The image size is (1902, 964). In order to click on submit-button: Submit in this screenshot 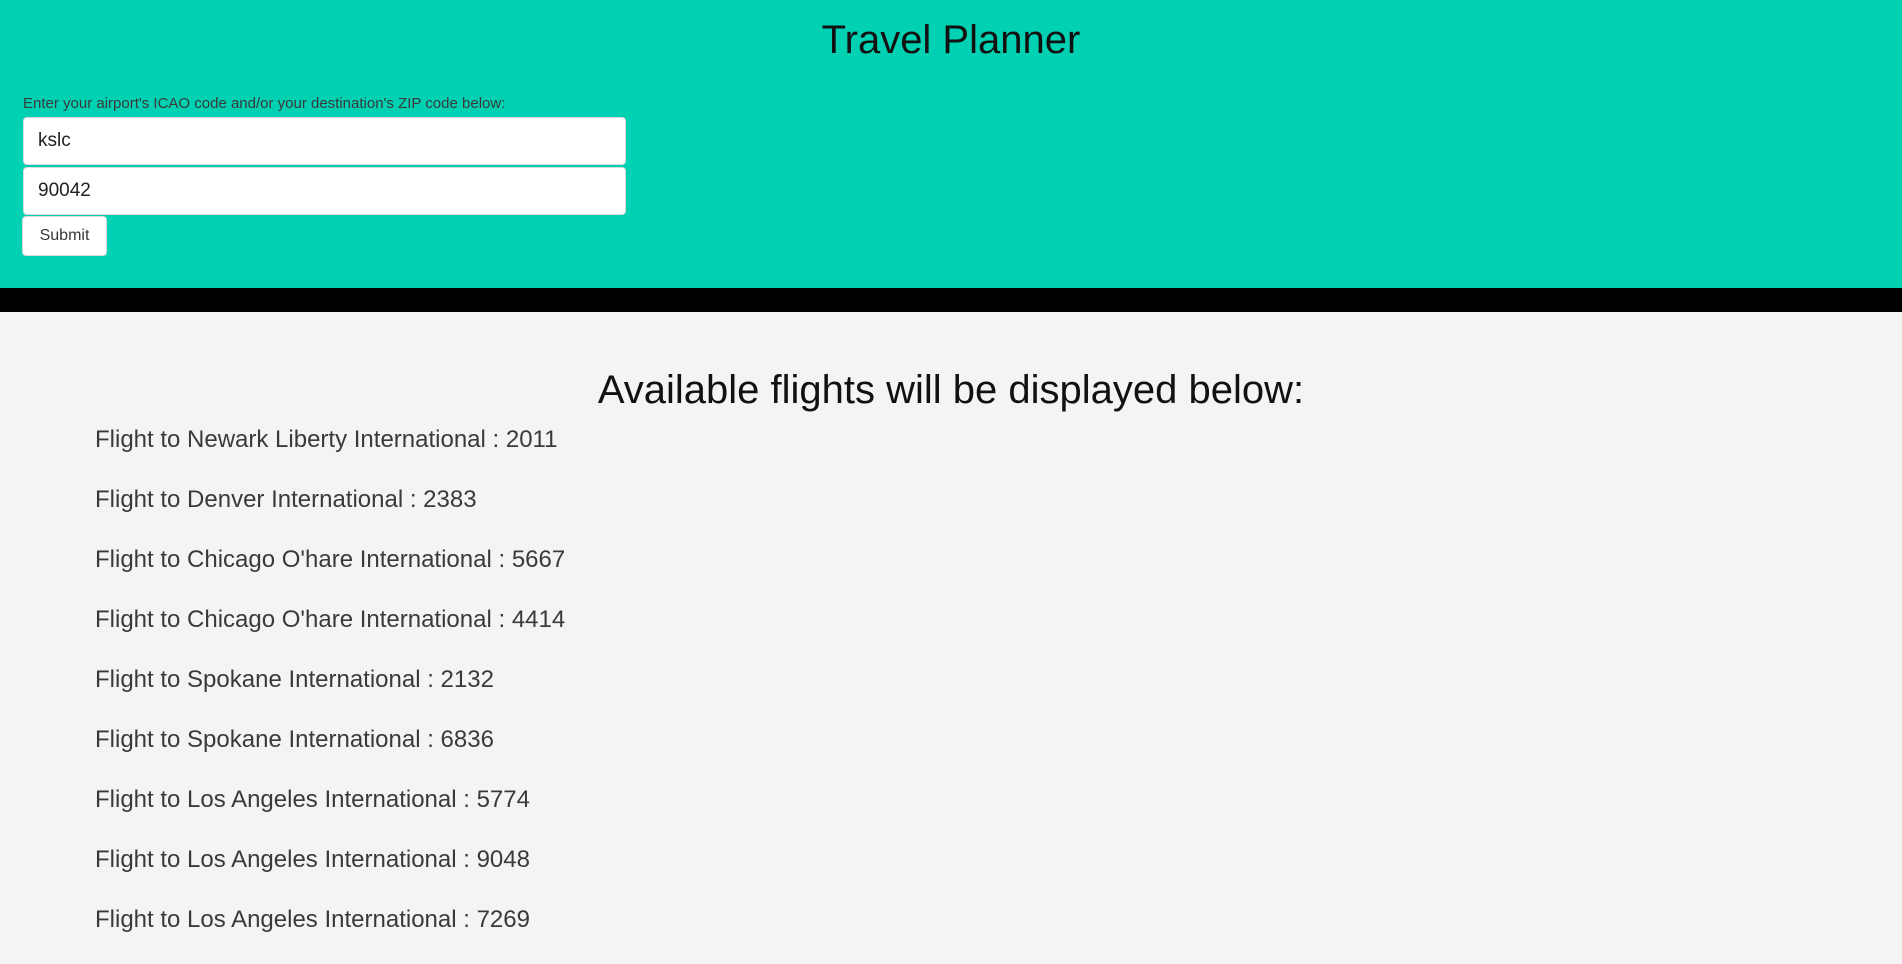, I will do `click(64, 236)`.